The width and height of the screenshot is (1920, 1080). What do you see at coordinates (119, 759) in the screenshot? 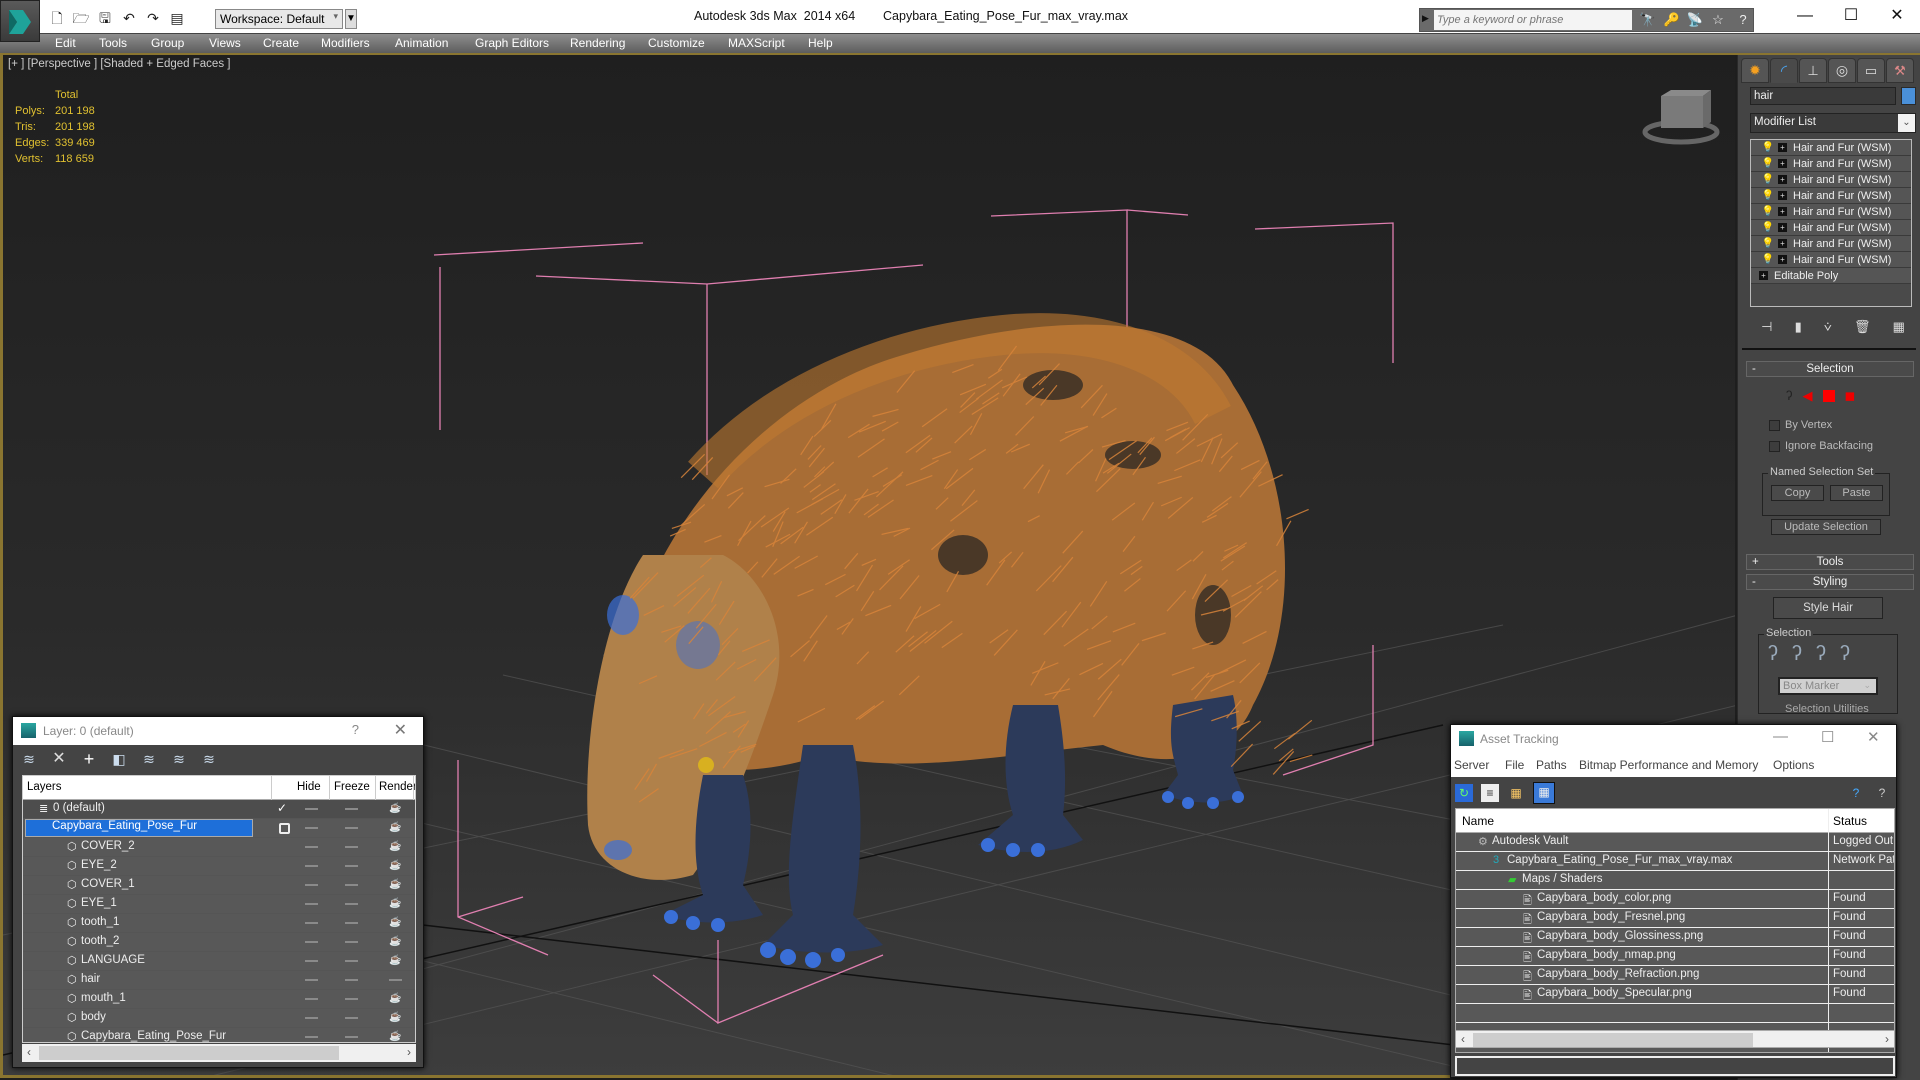
I see `select-objects-icon: ◧` at bounding box center [119, 759].